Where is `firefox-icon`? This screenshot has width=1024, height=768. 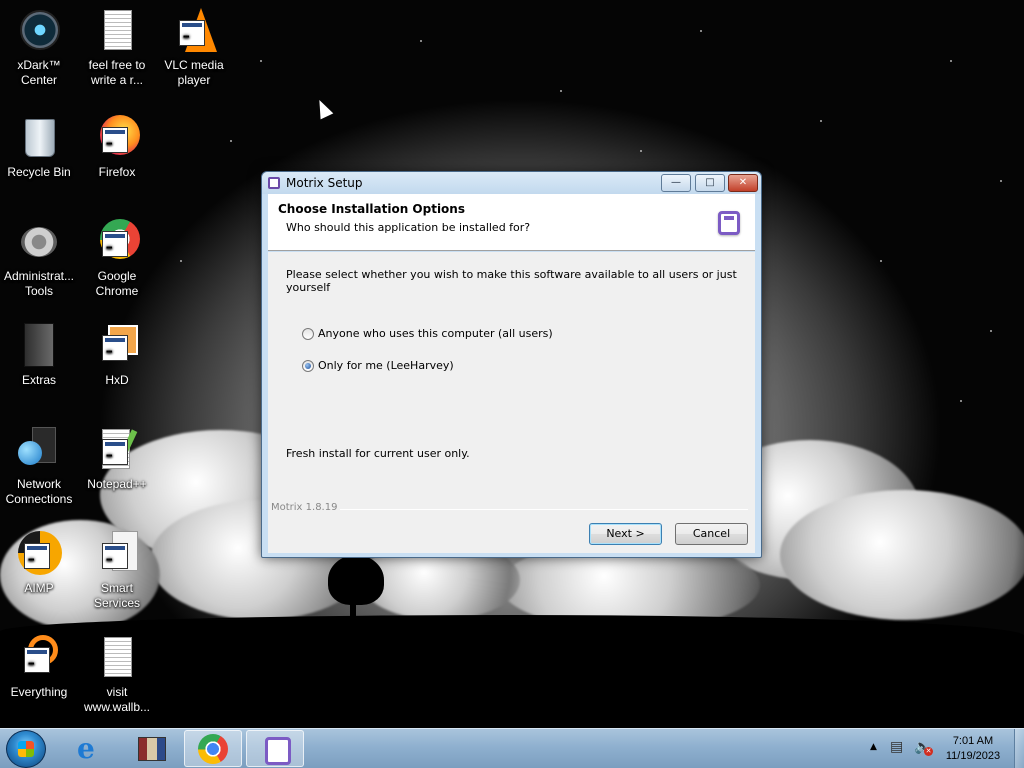 firefox-icon is located at coordinates (117, 138).